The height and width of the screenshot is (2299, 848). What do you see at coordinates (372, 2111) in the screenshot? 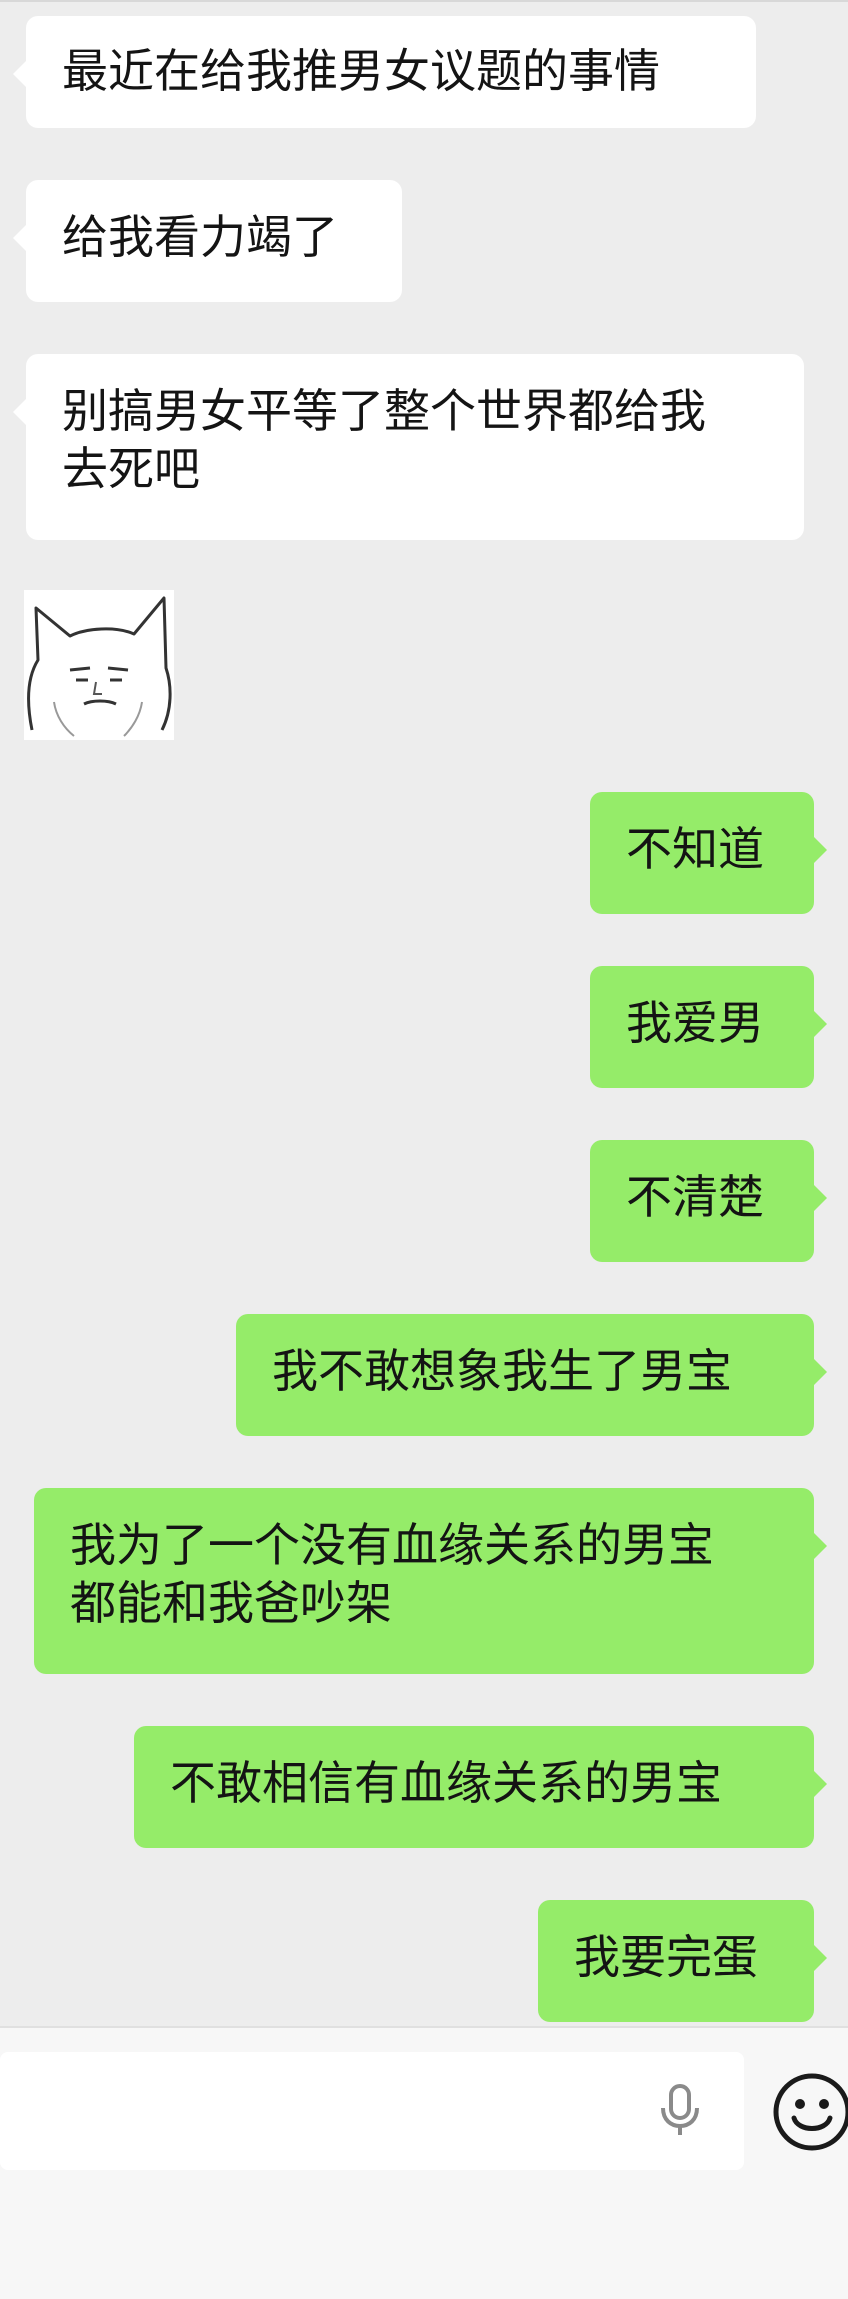
I see `message-input` at bounding box center [372, 2111].